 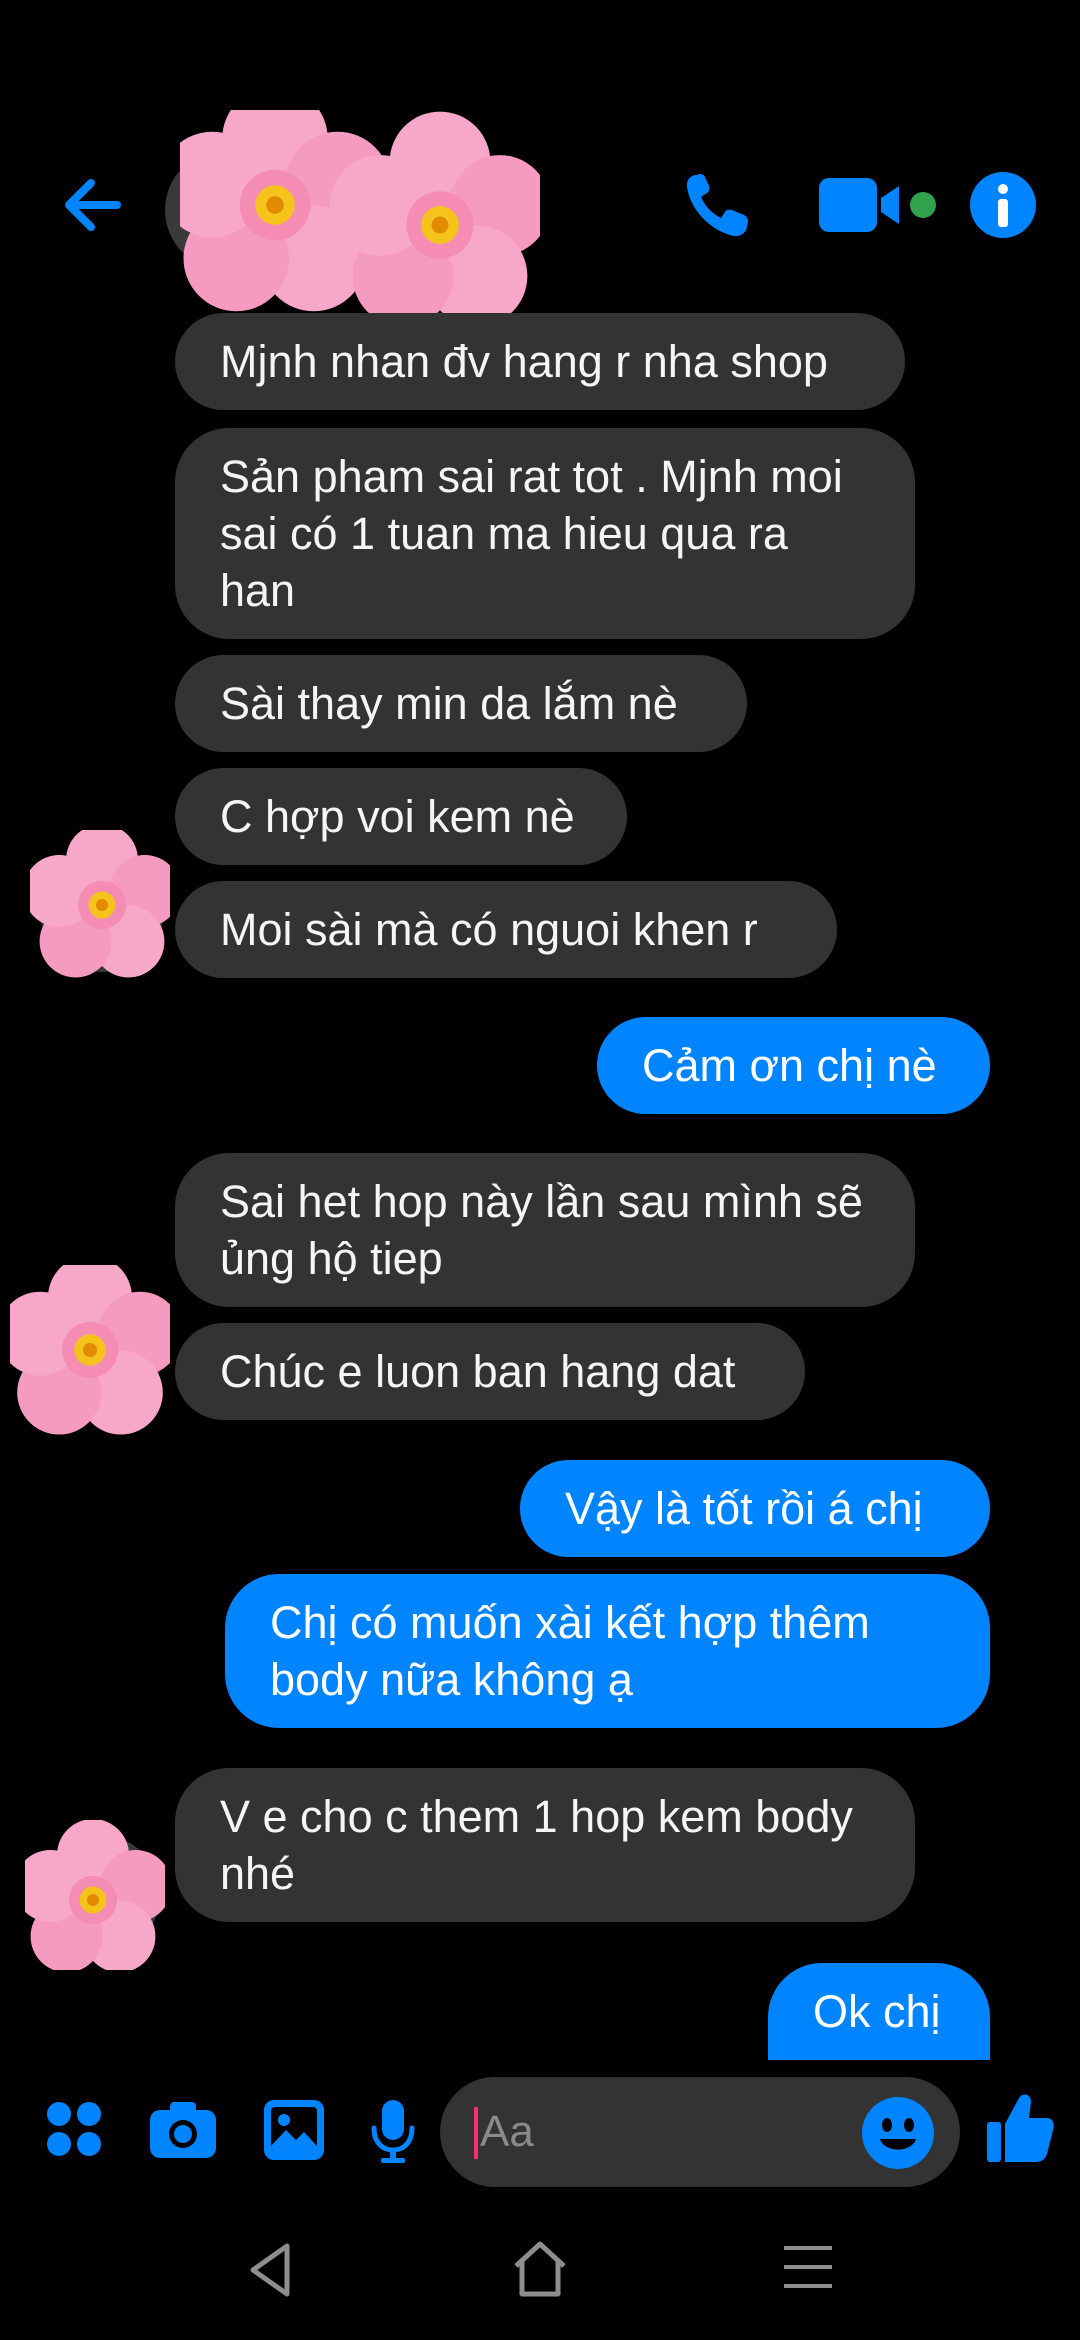 I want to click on info-icon, so click(x=1003, y=205).